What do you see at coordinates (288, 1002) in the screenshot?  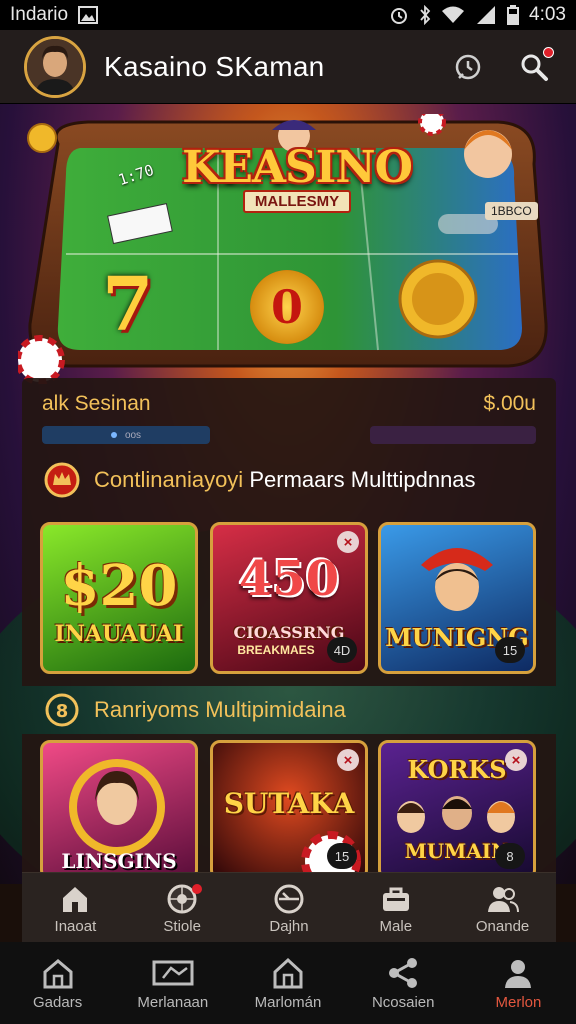 I see `nav-label: Marlomán` at bounding box center [288, 1002].